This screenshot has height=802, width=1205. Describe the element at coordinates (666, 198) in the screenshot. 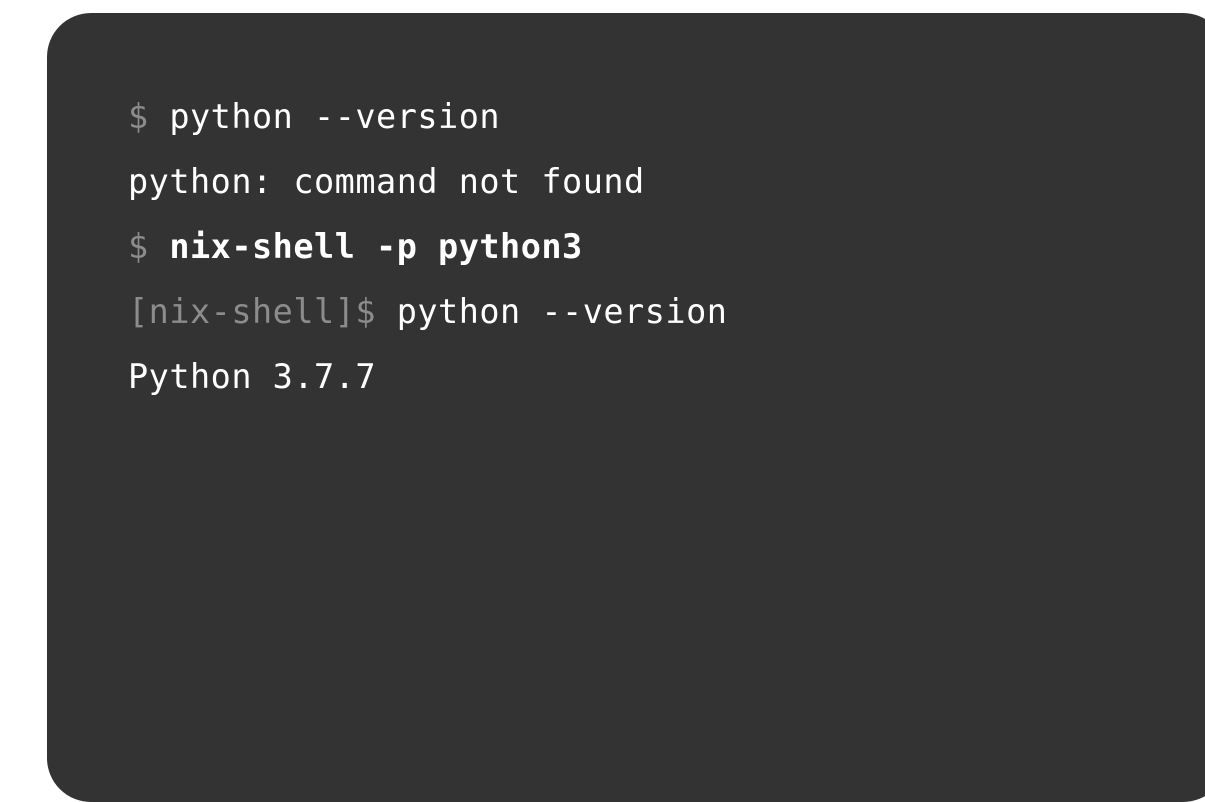

I see `terminal-line-output: python: command not found` at that location.